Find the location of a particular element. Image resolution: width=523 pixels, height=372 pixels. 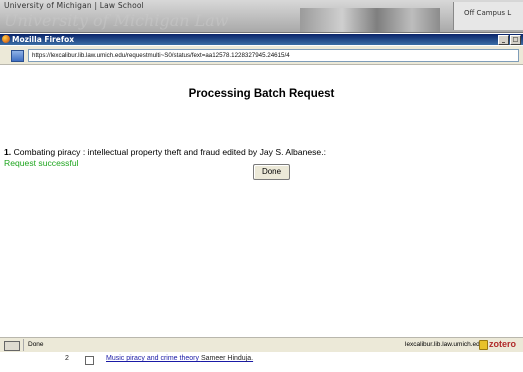

maximize-button: □ is located at coordinates (515, 40).